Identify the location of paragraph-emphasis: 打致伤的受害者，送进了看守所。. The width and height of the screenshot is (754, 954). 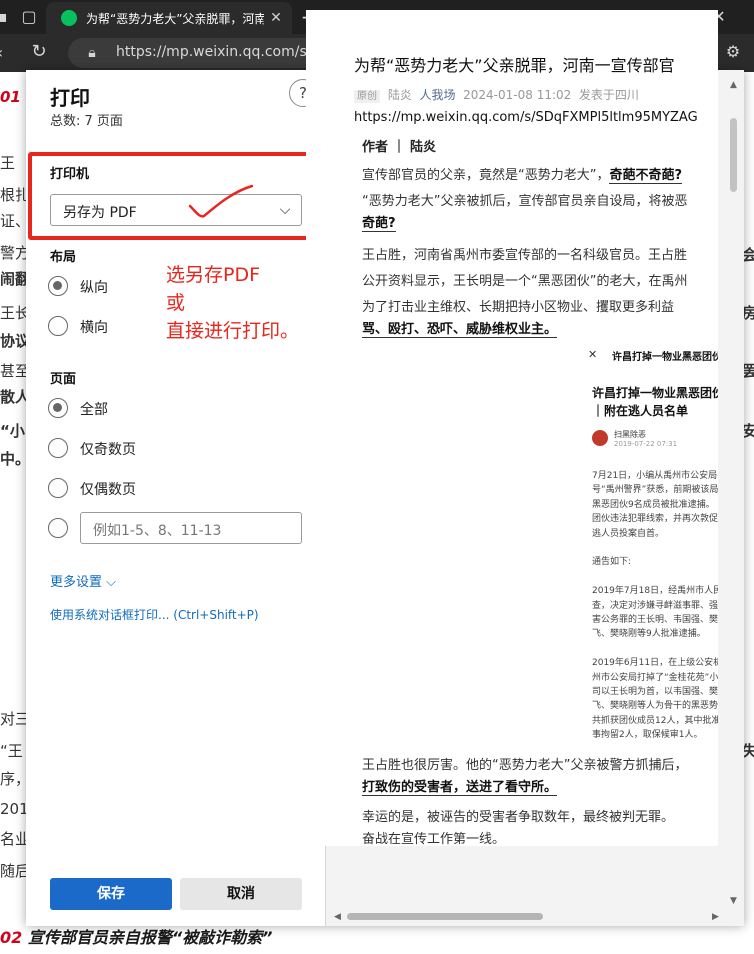
(460, 788).